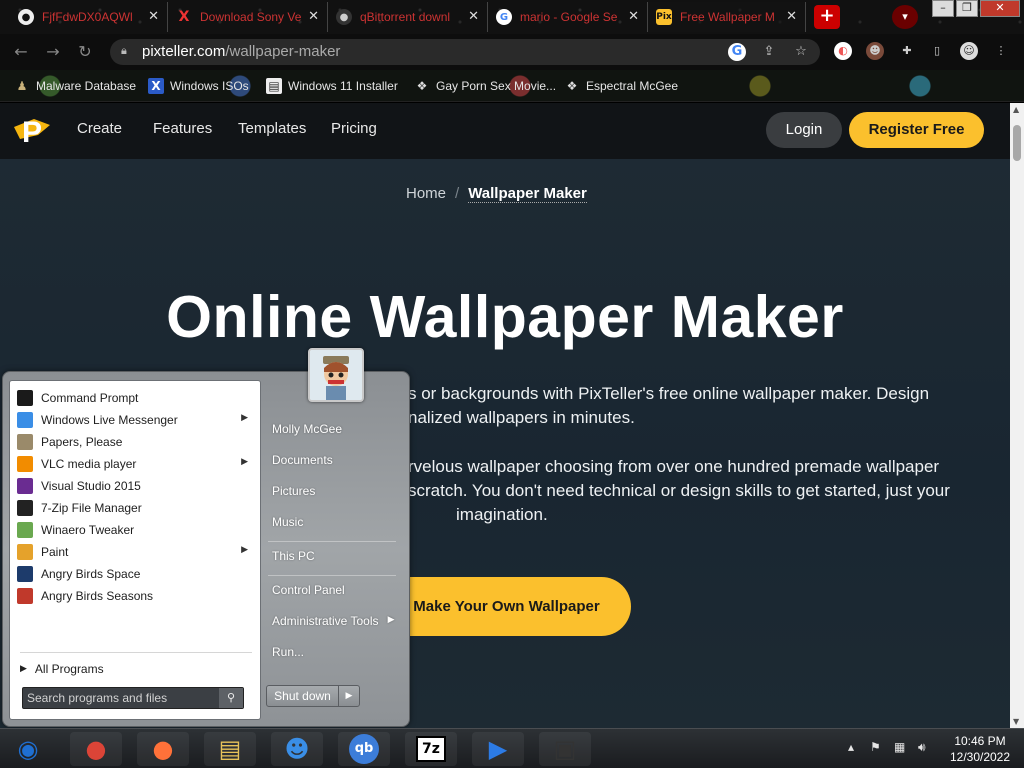 The width and height of the screenshot is (1024, 768). Describe the element at coordinates (21, 53) in the screenshot. I see `back-arrow-icon: ←` at that location.